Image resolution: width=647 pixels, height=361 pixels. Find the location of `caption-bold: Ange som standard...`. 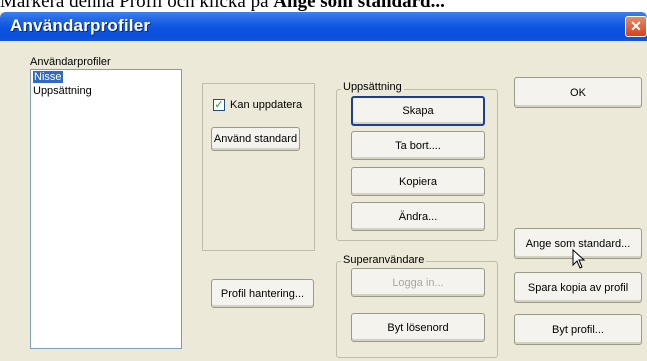

caption-bold: Ange som standard... is located at coordinates (359, 6).